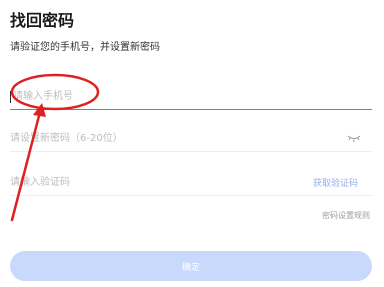 This screenshot has height=287, width=384. What do you see at coordinates (161, 182) in the screenshot?
I see `verification-code-input` at bounding box center [161, 182].